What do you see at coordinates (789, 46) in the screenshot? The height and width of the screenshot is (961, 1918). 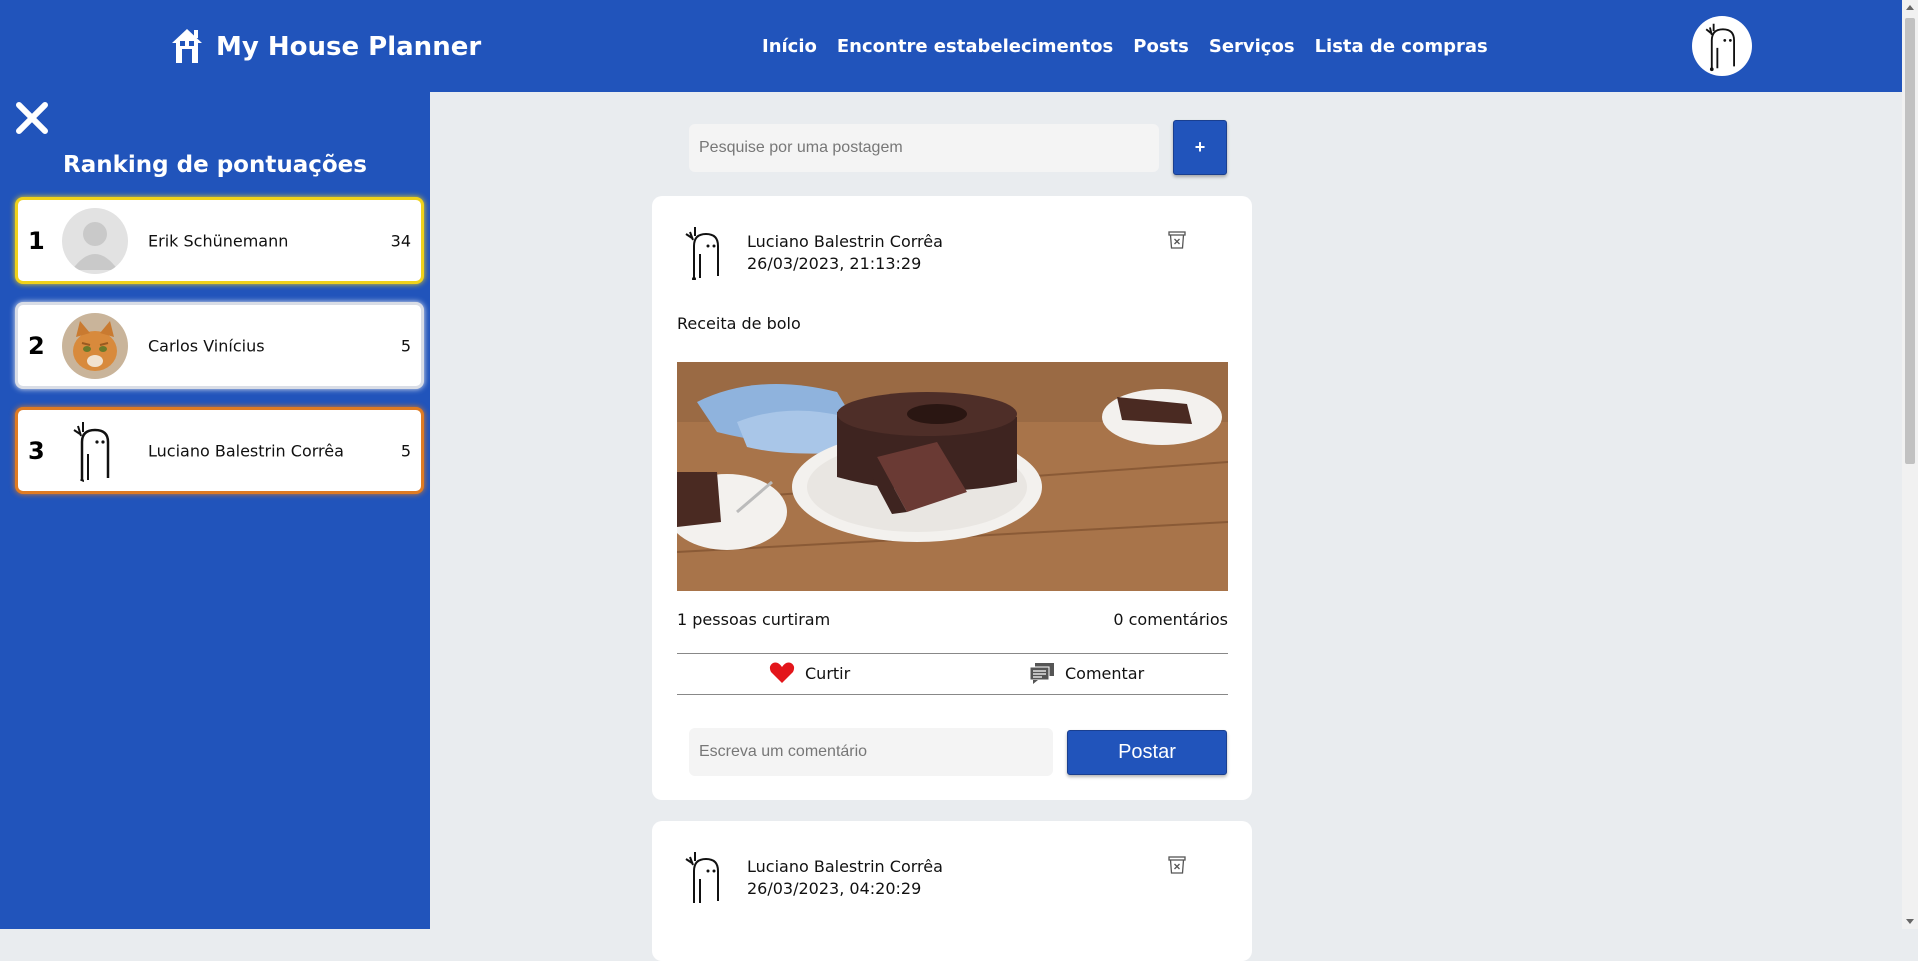 I see `nav-inicio: Início` at bounding box center [789, 46].